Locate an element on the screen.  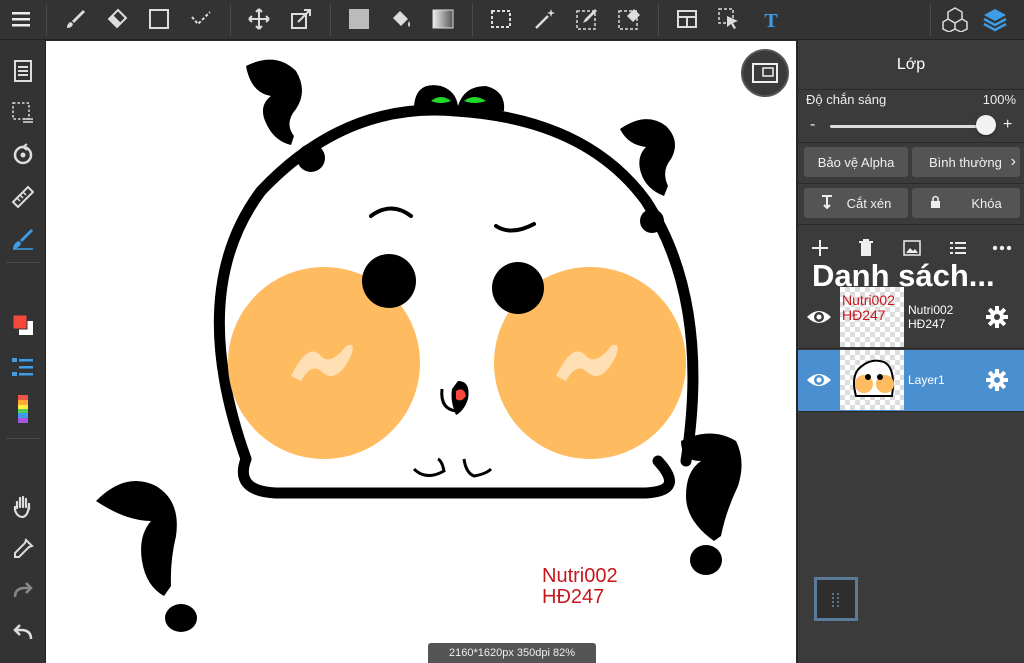
svg-text: T is located at coordinates (771, 20).